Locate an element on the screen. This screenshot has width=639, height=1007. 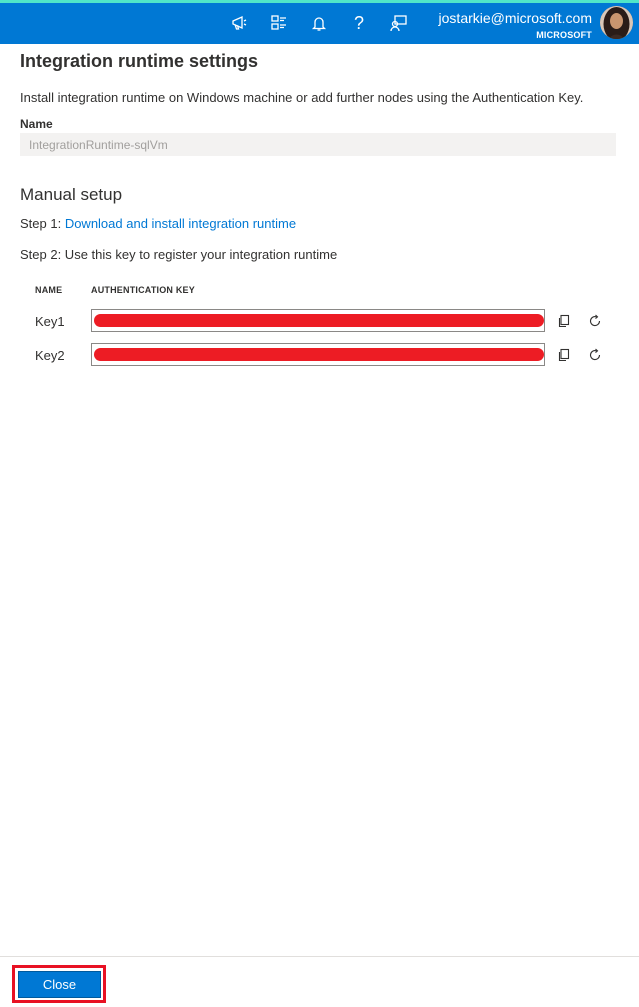
step-1-prefix: Step 1: is located at coordinates (42, 223).